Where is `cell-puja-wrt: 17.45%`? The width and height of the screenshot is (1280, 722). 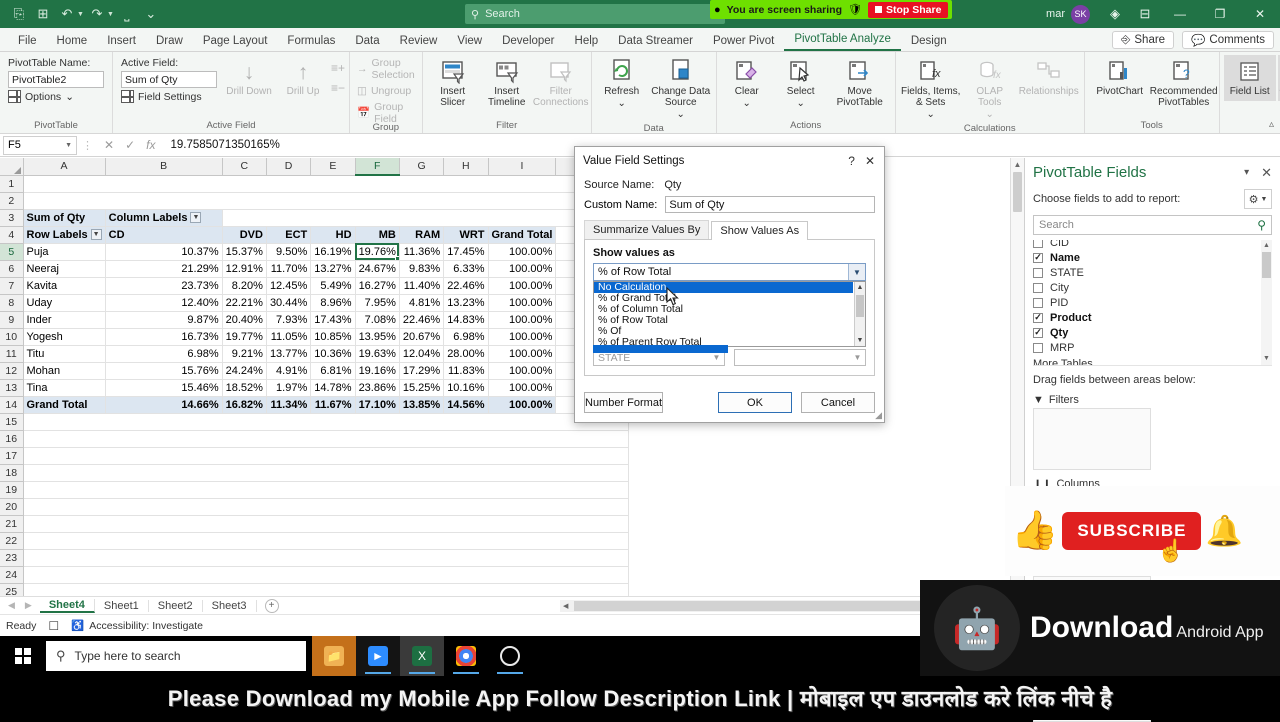 cell-puja-wrt: 17.45% is located at coordinates (466, 252).